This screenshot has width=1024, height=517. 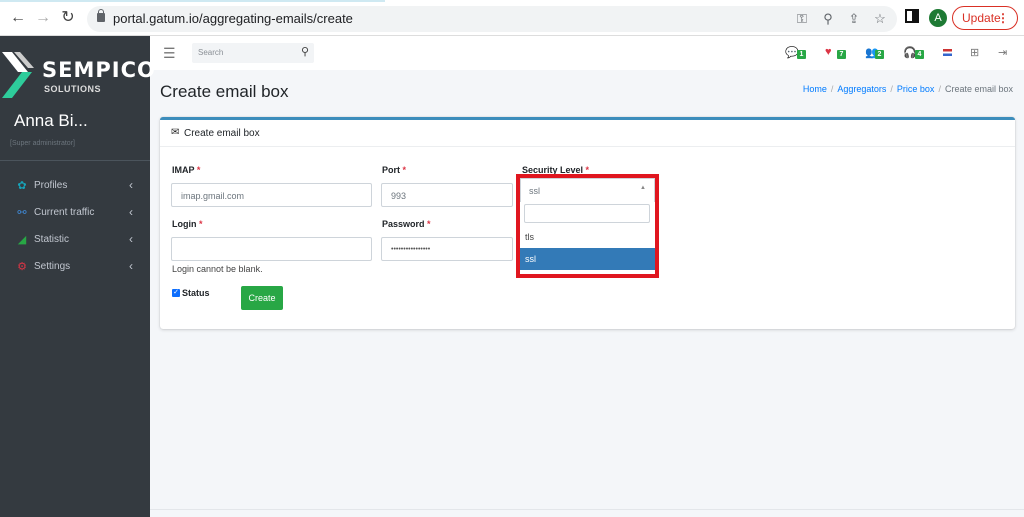 I want to click on breadcrumb-aggregators: Aggregators, so click(x=861, y=89).